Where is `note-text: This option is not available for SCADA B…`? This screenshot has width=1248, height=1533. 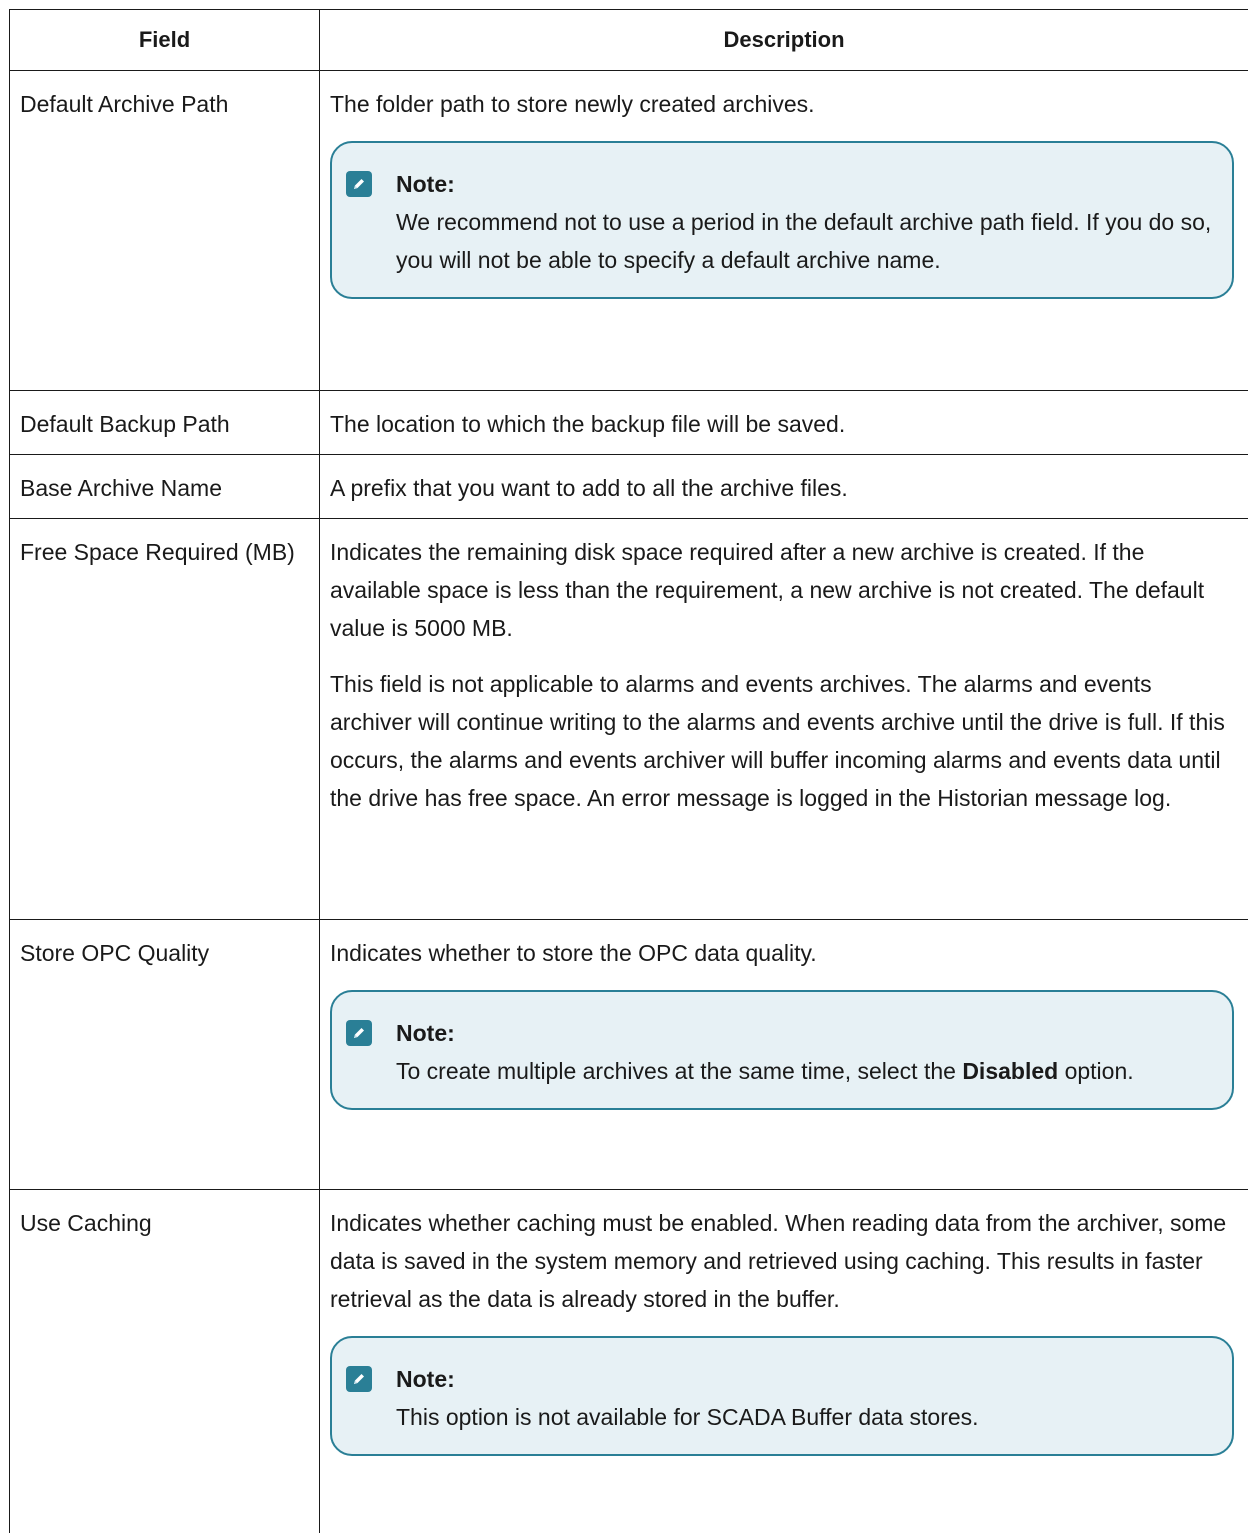
note-text: This option is not available for SCADA B… is located at coordinates (687, 1417).